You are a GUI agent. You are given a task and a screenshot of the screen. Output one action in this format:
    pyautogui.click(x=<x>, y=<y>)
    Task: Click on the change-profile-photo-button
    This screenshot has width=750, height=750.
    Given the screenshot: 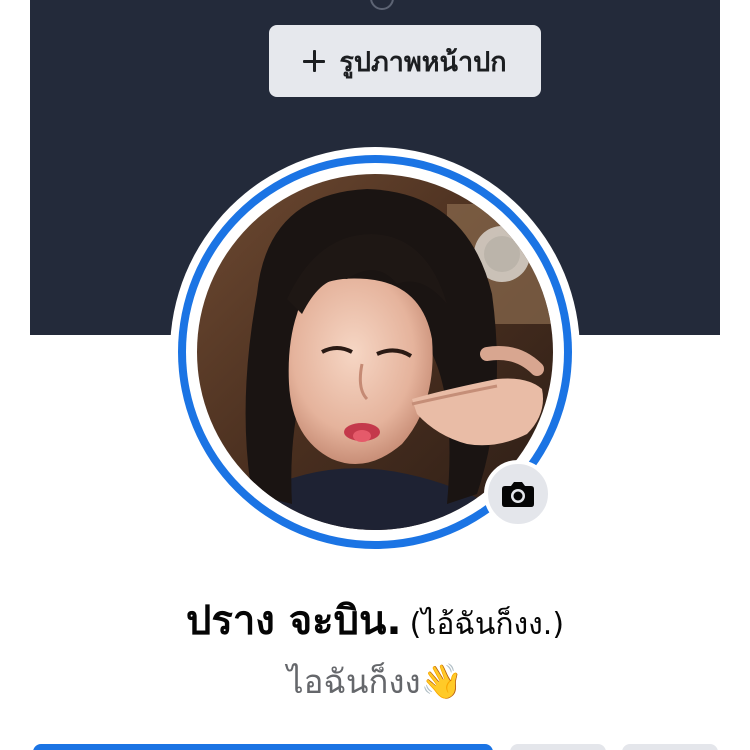 What is the action you would take?
    pyautogui.click(x=518, y=494)
    